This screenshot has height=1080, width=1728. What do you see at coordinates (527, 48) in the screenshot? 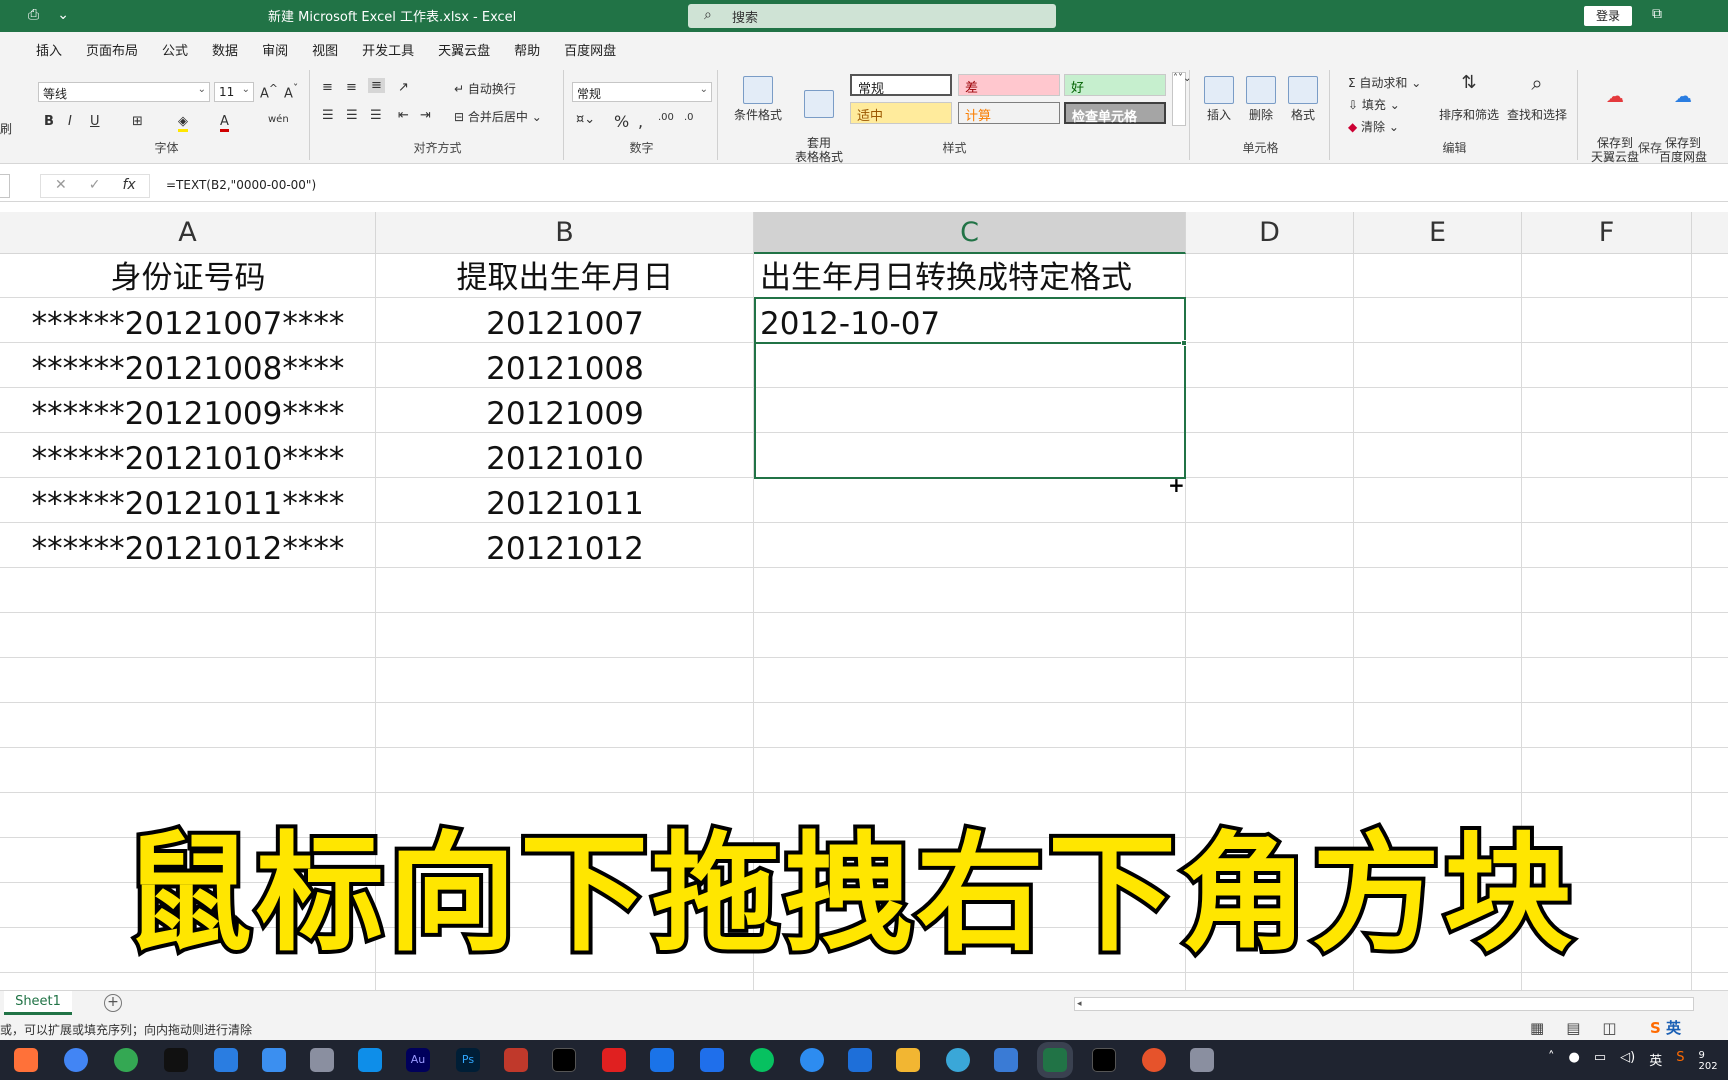
I see `tab-help: 帮助` at bounding box center [527, 48].